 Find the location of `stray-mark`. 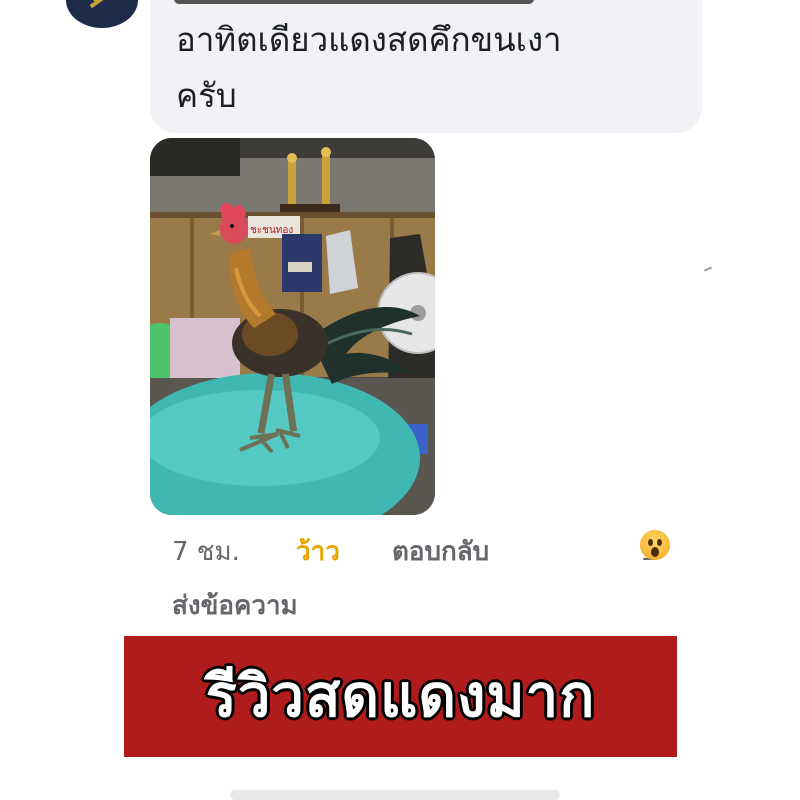

stray-mark is located at coordinates (708, 269).